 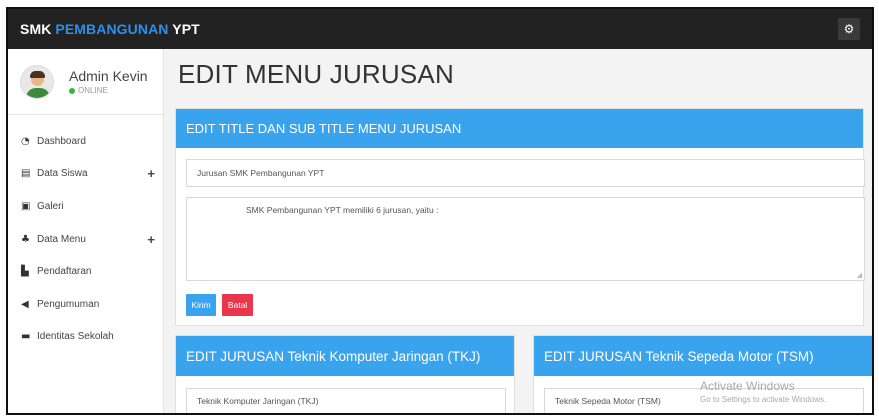 I want to click on user-status: ONLINE, so click(x=108, y=90).